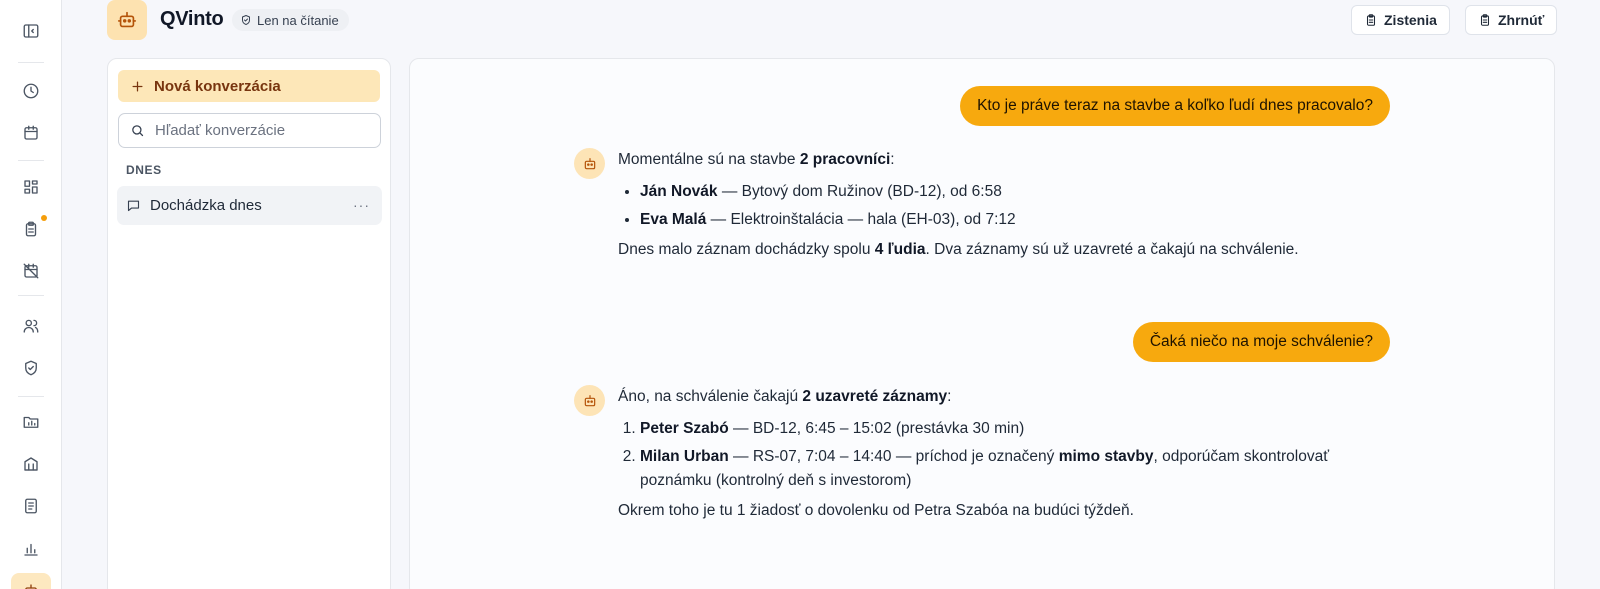 The height and width of the screenshot is (589, 1600). Describe the element at coordinates (31, 187) in the screenshot. I see `dashboard-icon` at that location.